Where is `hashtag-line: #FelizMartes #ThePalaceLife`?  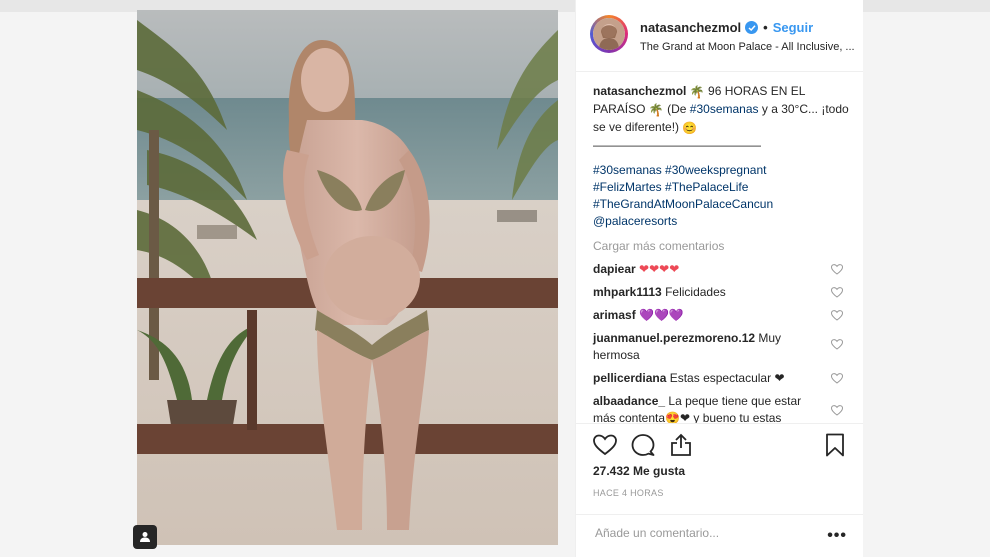
hashtag-line: #FelizMartes #ThePalaceLife is located at coordinates (722, 187).